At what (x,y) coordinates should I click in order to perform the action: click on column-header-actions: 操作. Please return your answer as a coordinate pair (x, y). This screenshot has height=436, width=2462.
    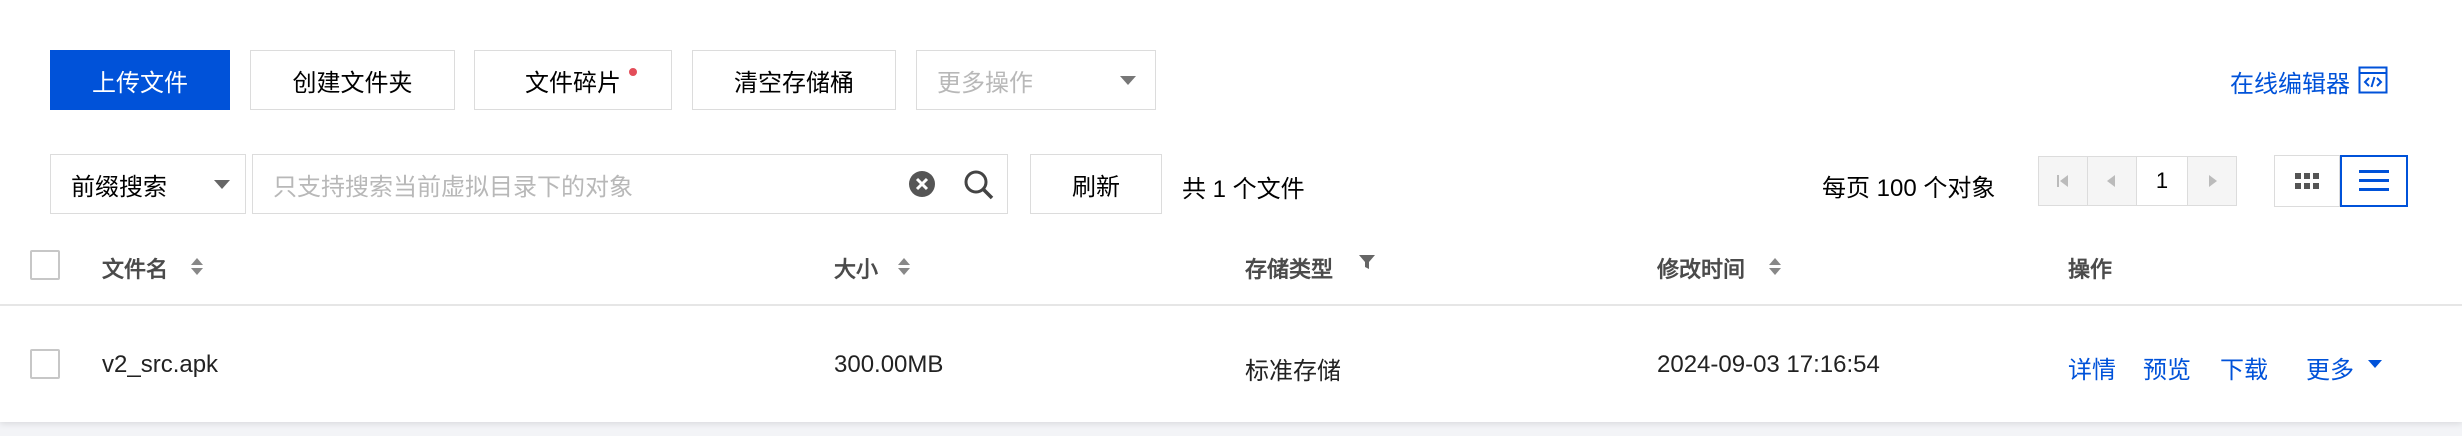
    Looking at the image, I should click on (2090, 268).